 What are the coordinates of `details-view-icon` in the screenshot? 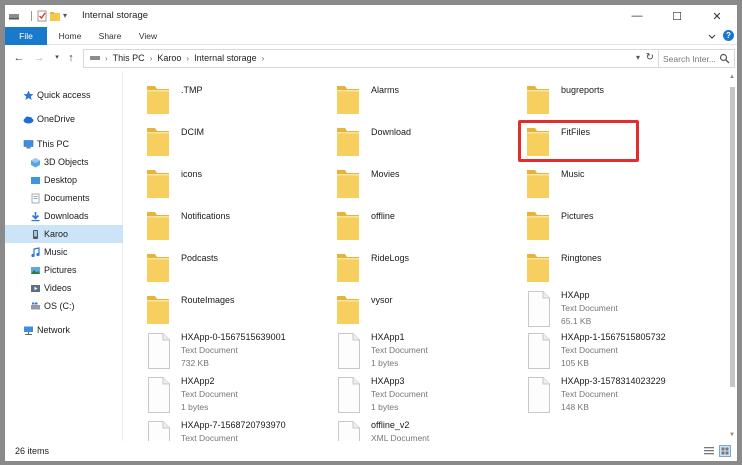 It's located at (709, 451).